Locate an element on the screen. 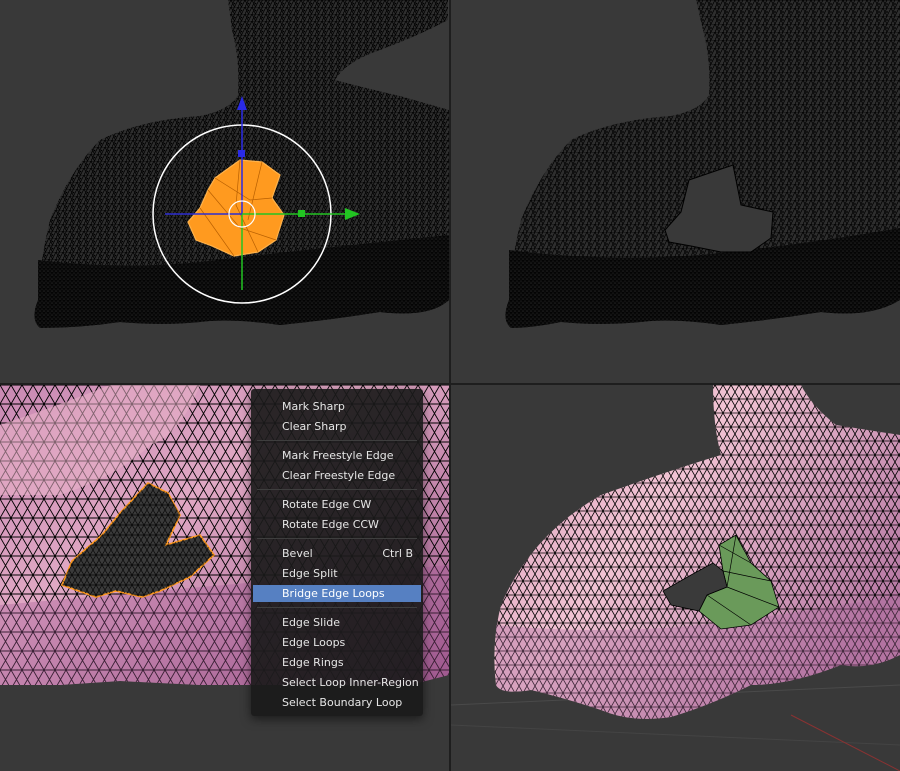  menu-item-select-boundary-loop: Select Boundary Loop is located at coordinates (337, 702).